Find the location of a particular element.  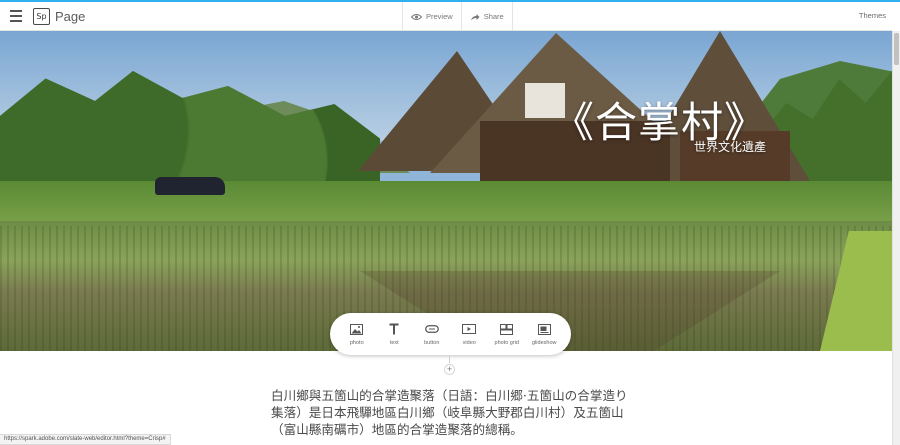

share-label: Share is located at coordinates (493, 16).